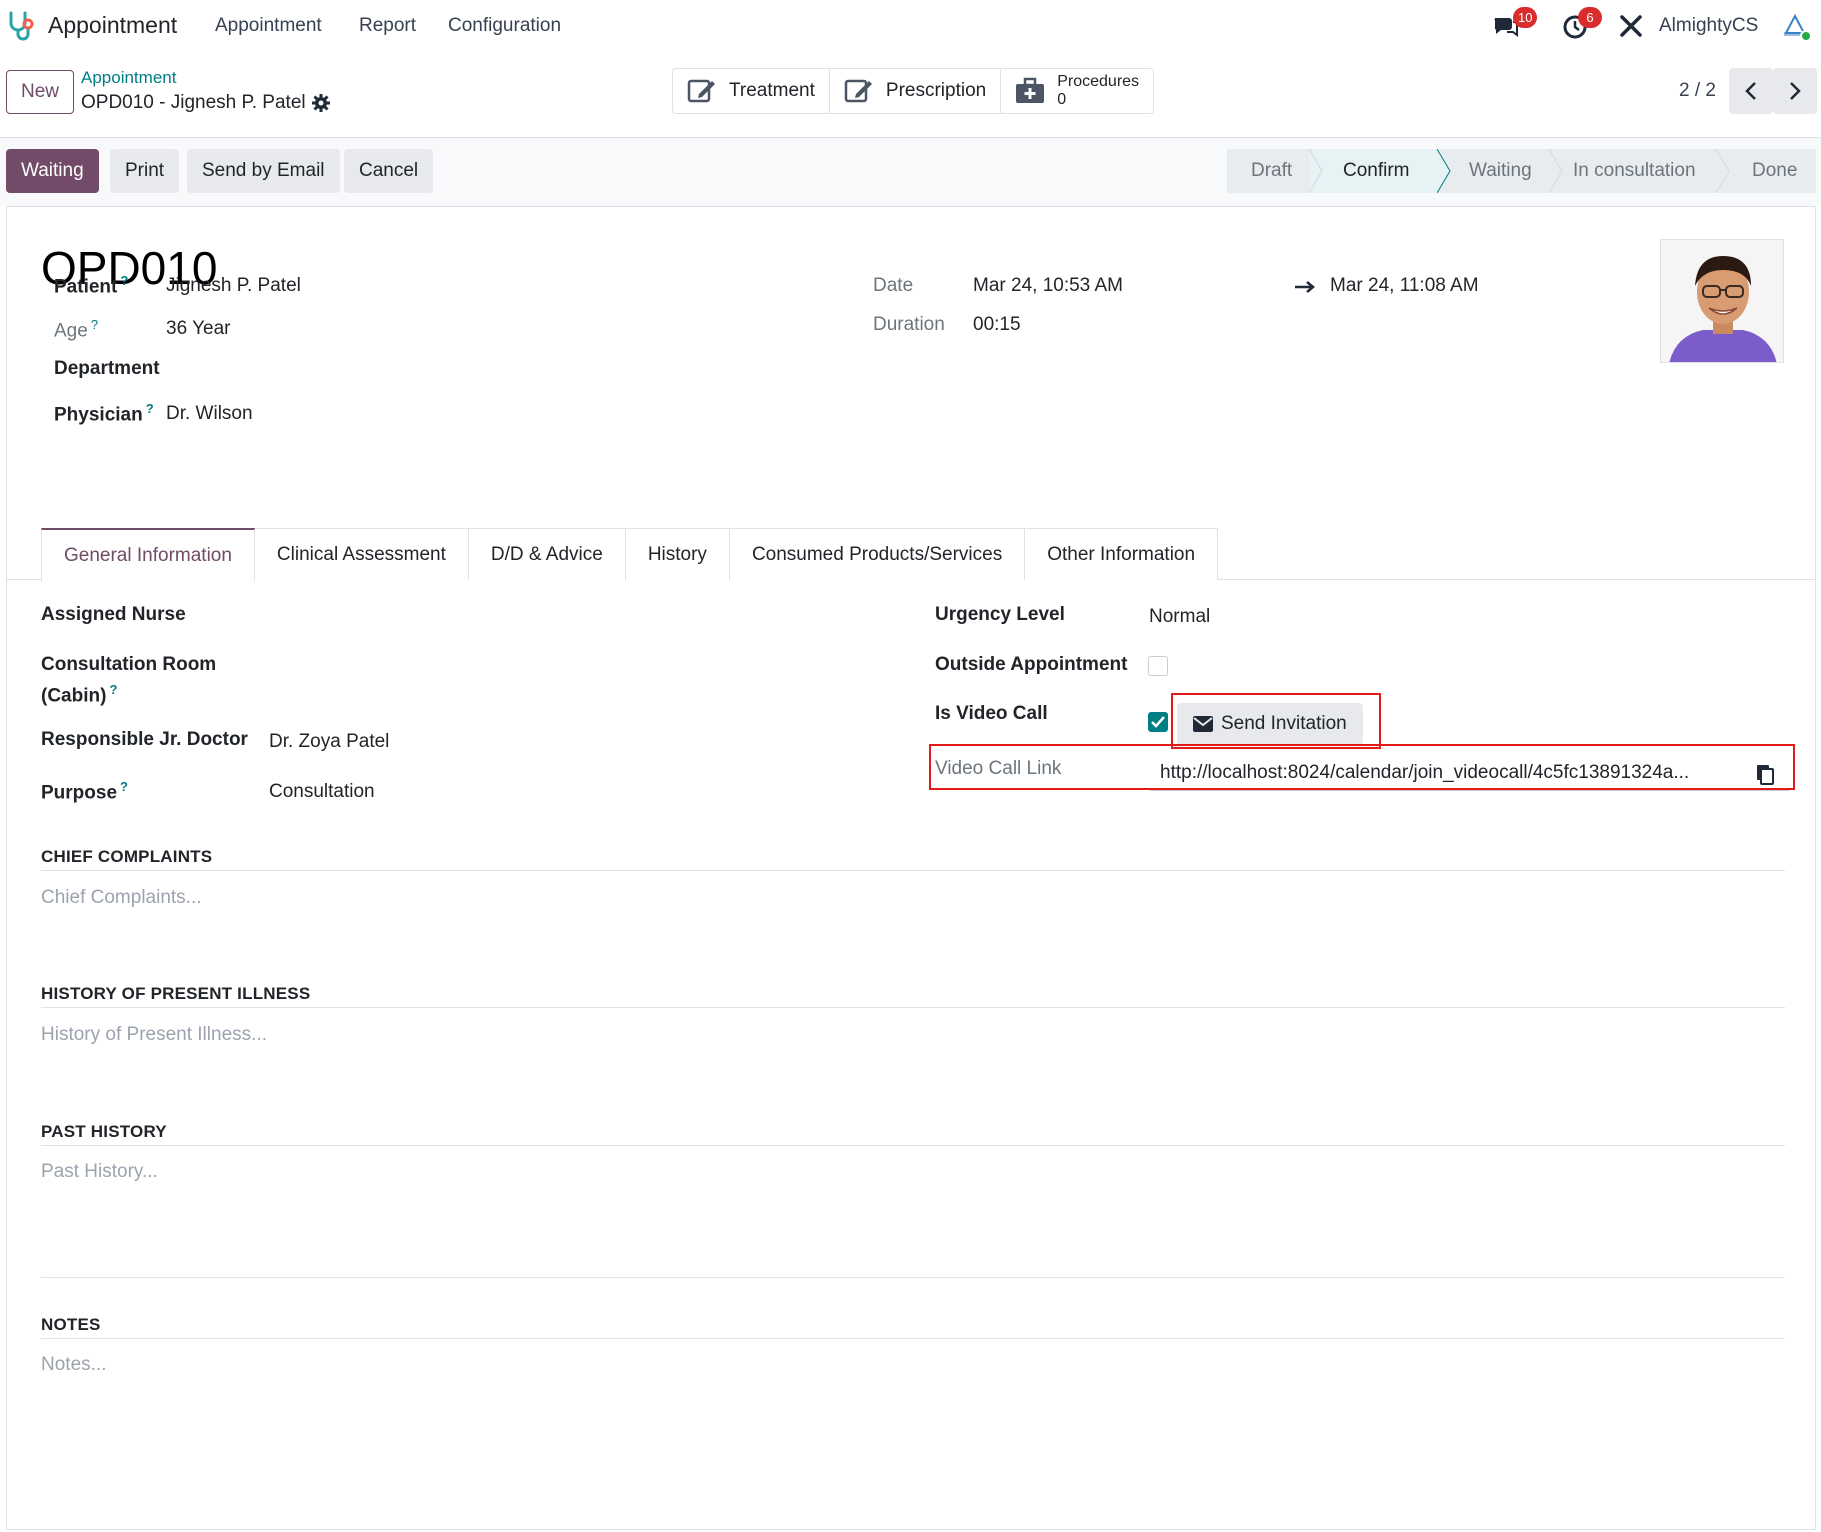  What do you see at coordinates (546, 554) in the screenshot?
I see `tab-dd-advice: D/D & Advice` at bounding box center [546, 554].